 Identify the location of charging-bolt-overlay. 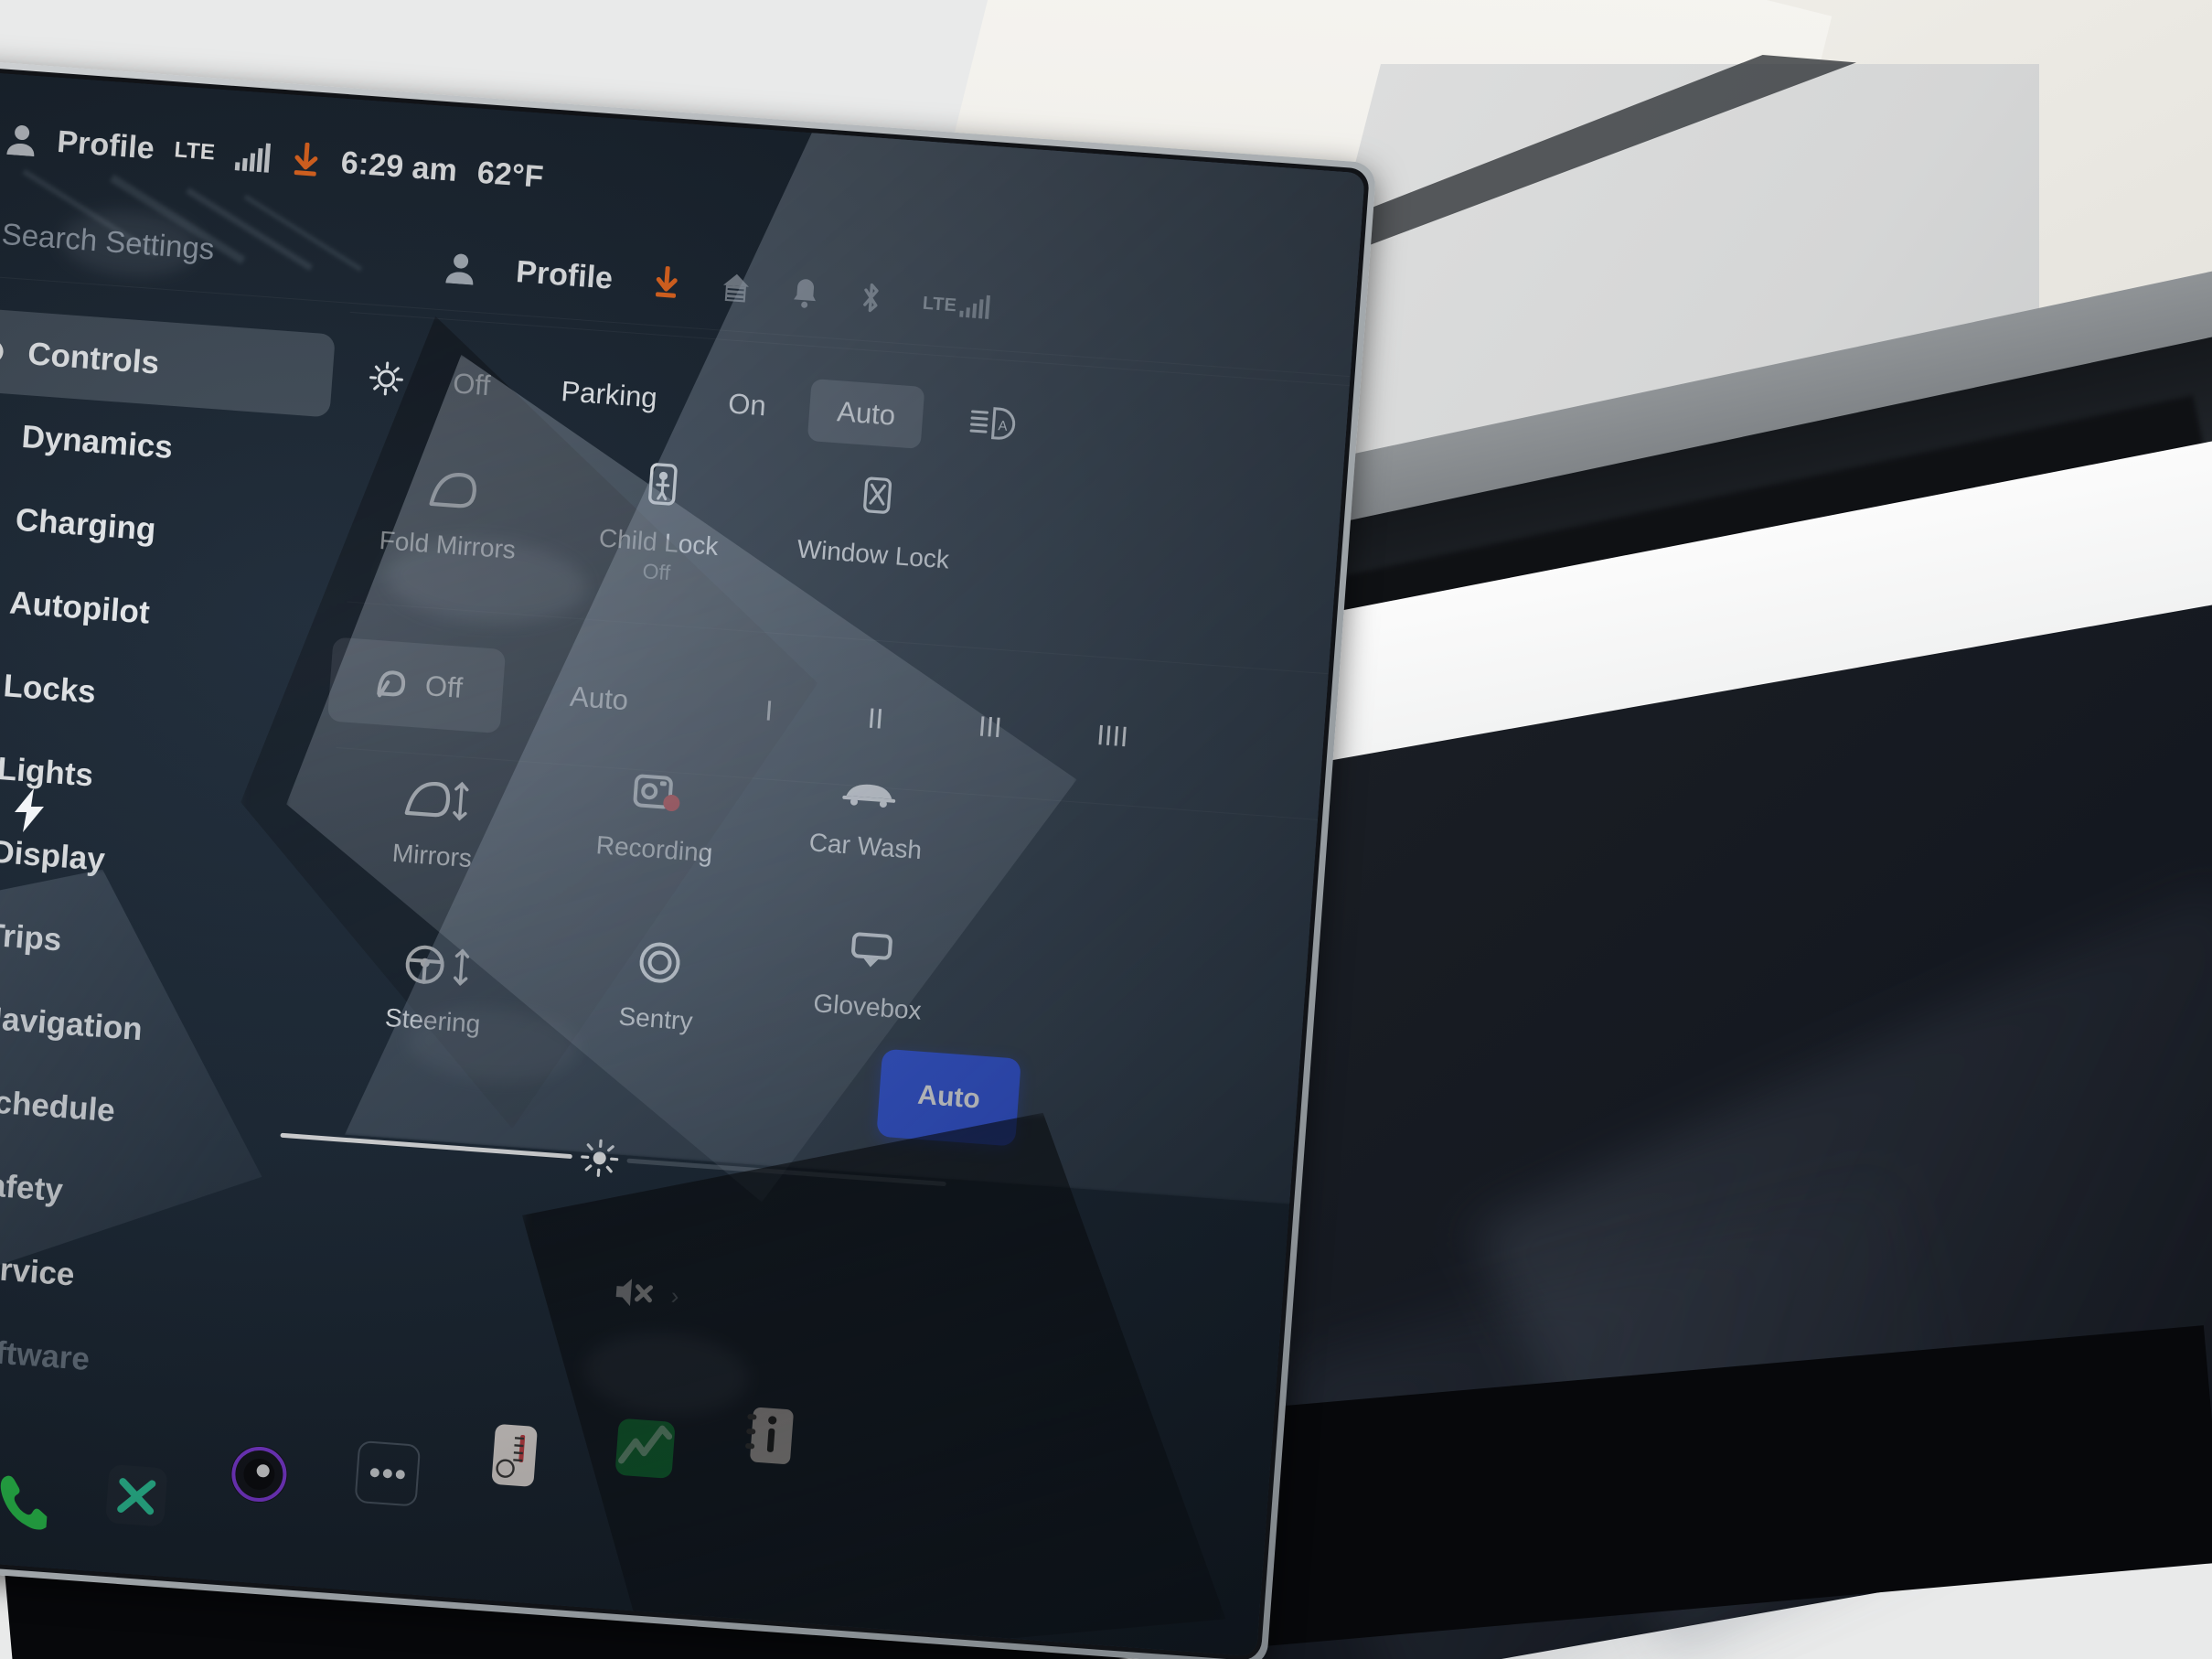
(29, 813).